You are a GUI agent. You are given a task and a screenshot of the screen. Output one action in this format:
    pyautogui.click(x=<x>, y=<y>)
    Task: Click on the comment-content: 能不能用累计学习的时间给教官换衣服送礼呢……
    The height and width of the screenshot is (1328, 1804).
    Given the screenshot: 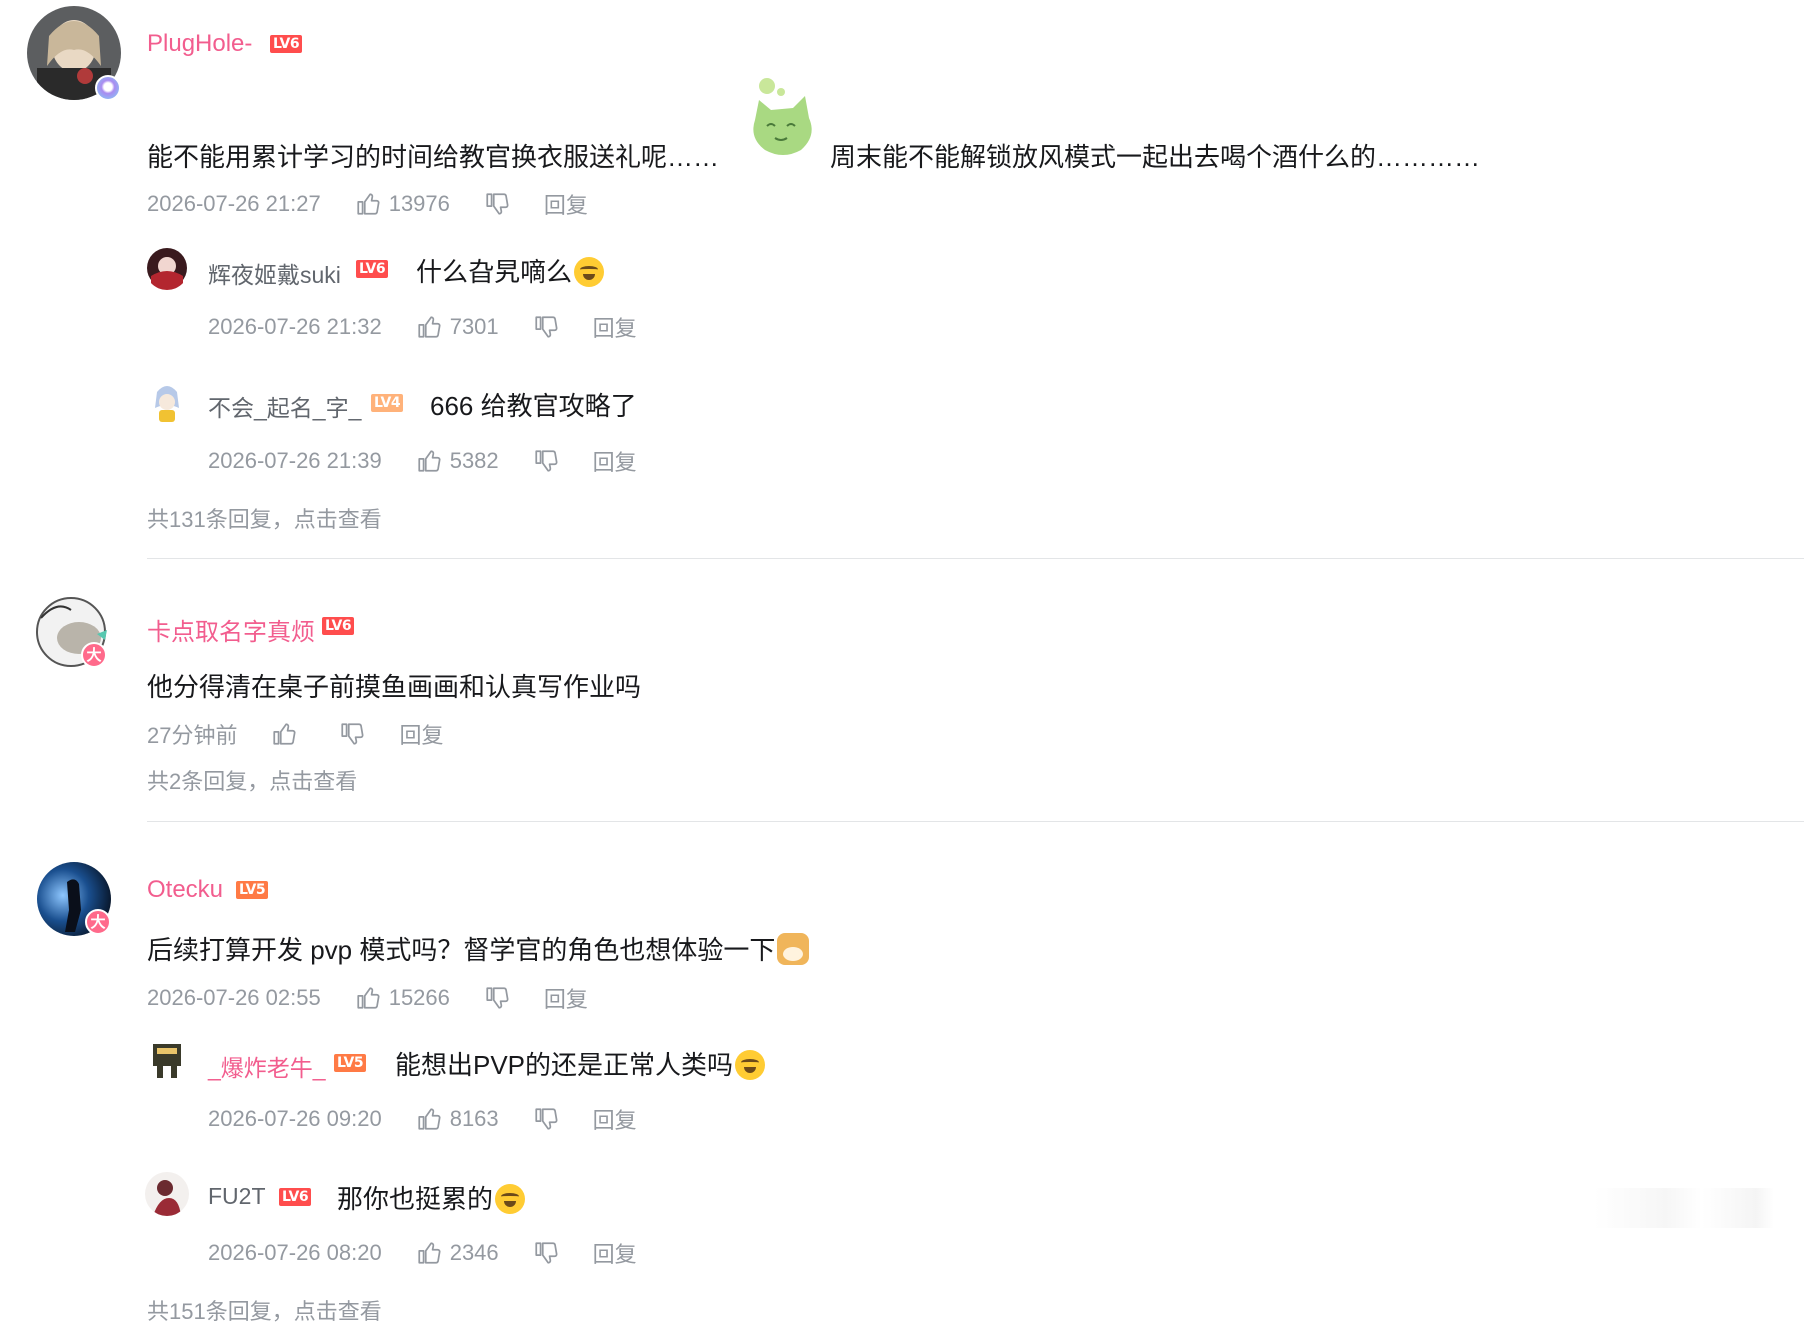 What is the action you would take?
    pyautogui.click(x=433, y=155)
    